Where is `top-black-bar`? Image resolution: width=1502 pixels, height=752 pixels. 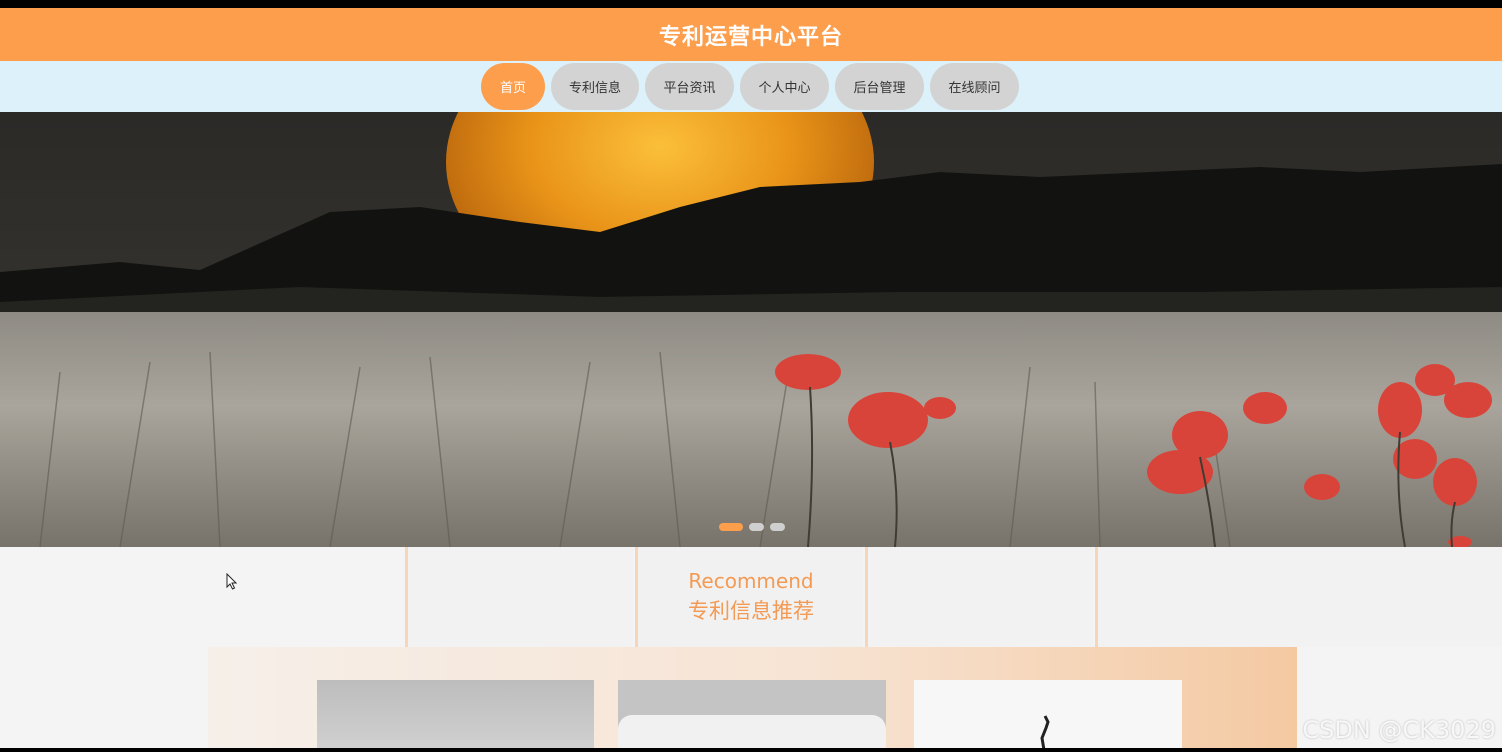
top-black-bar is located at coordinates (751, 4).